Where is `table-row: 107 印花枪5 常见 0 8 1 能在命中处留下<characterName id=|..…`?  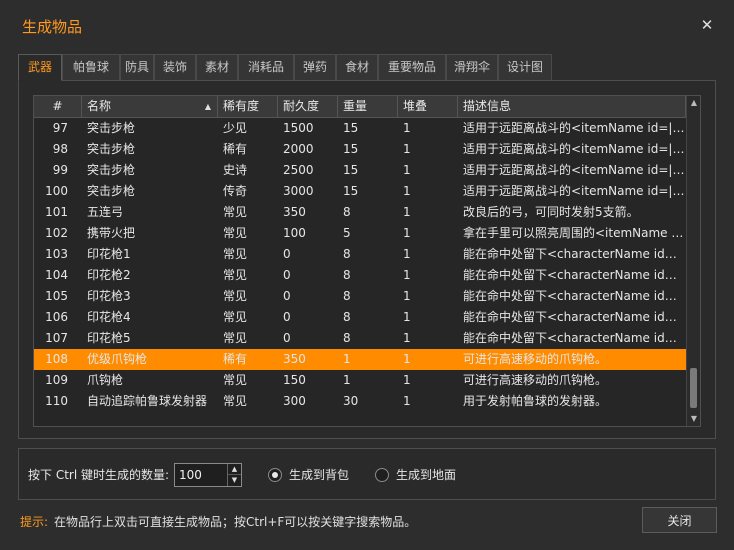 table-row: 107 印花枪5 常见 0 8 1 能在命中处留下<characterName id=|..… is located at coordinates (360, 338).